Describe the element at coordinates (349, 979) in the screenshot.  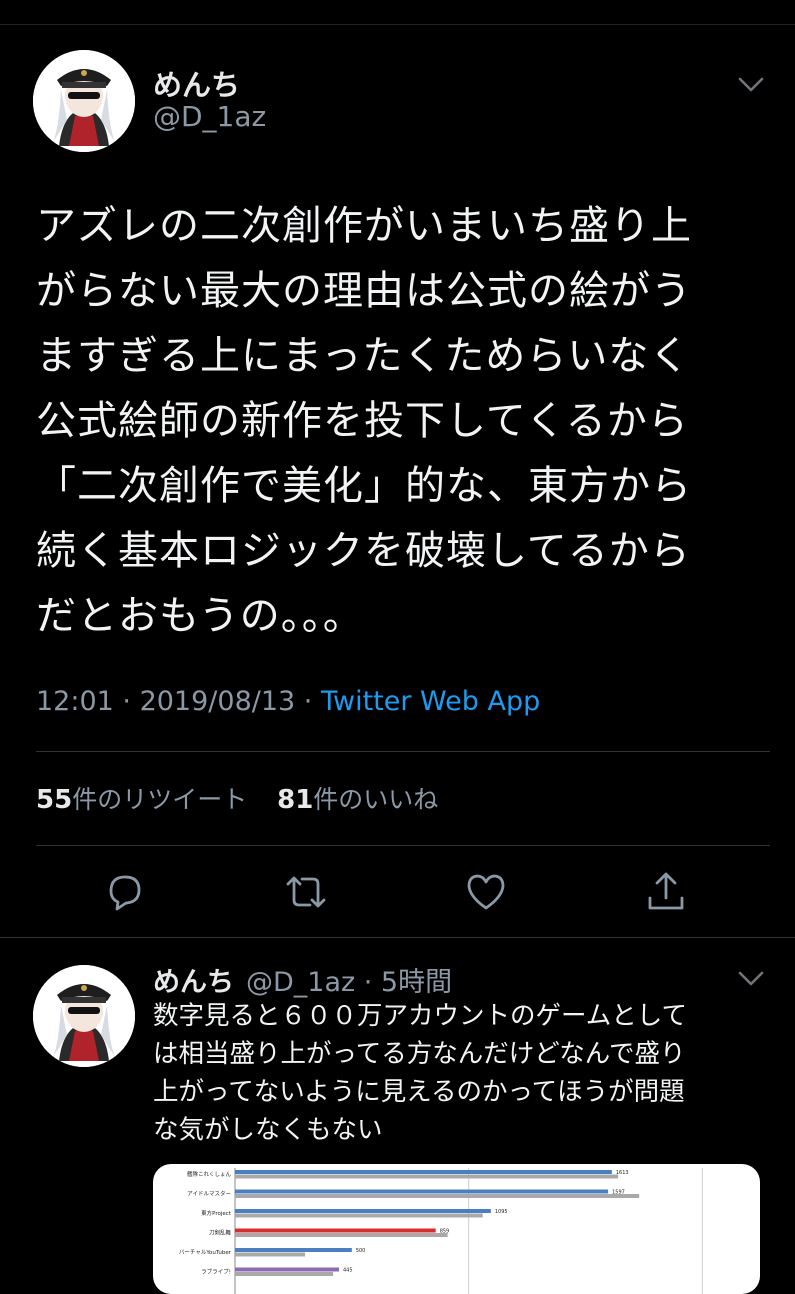
I see `reply-handle-time: @D_1az · 5時間` at that location.